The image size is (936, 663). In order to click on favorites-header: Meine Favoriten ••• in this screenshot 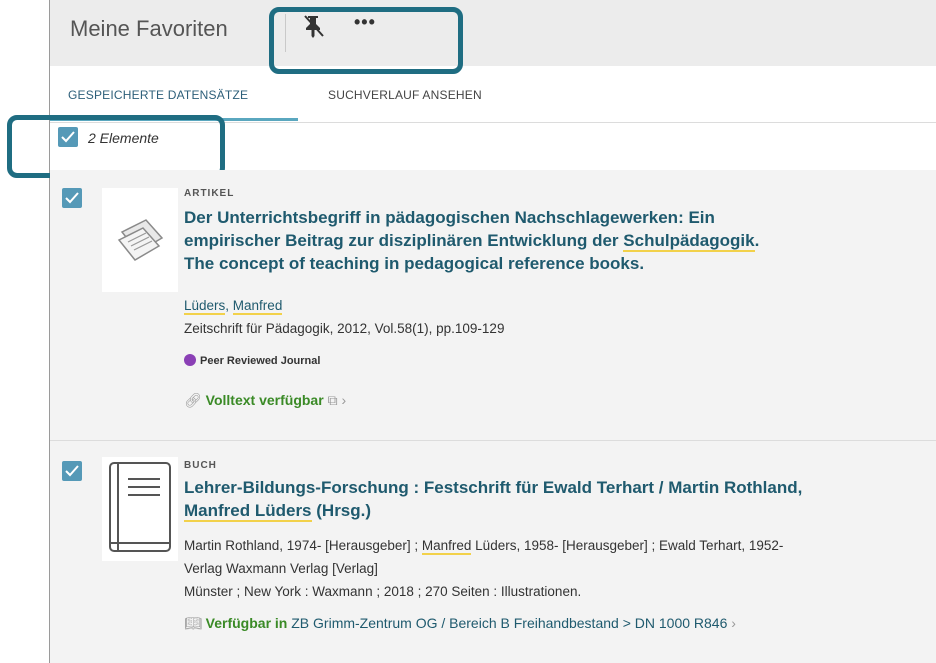, I will do `click(493, 33)`.